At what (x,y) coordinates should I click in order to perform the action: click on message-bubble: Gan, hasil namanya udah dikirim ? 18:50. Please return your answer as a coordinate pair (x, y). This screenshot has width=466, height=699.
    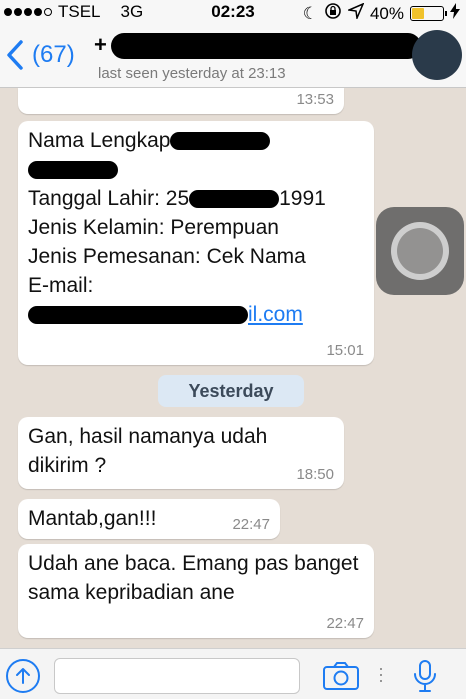
    Looking at the image, I should click on (181, 453).